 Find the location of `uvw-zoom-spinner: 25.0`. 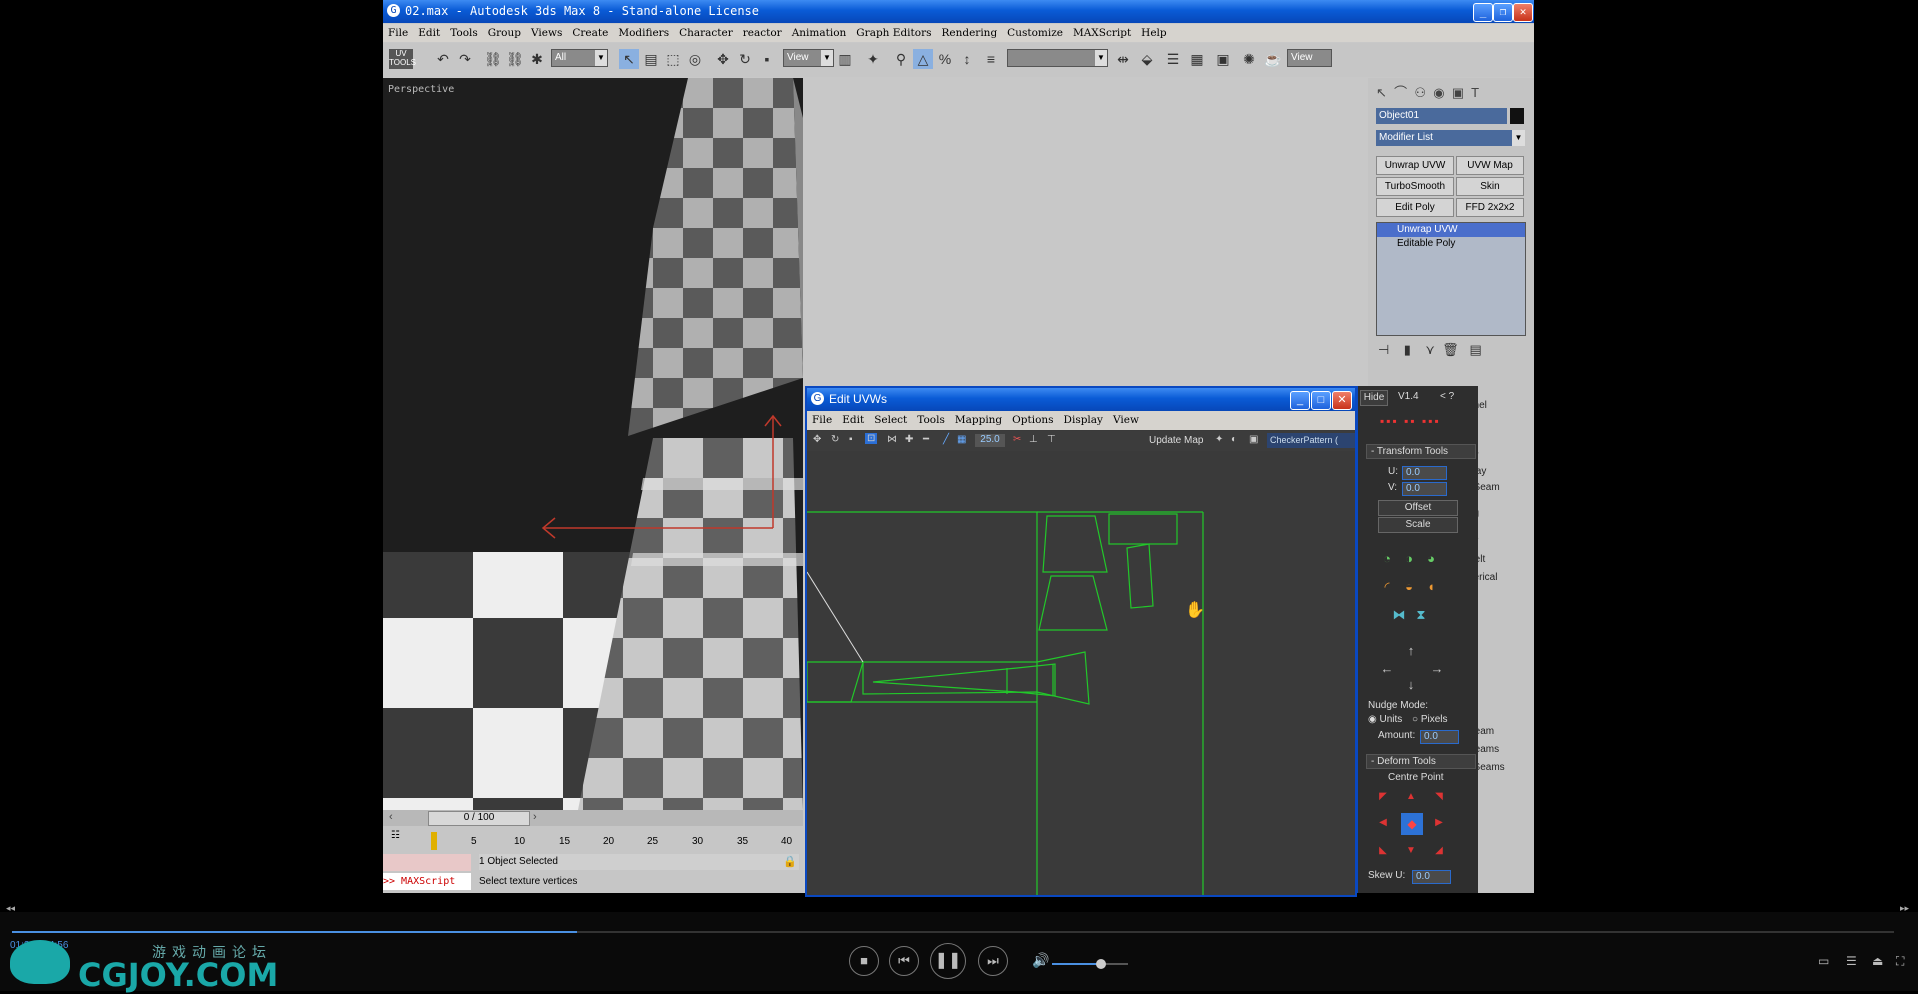

uvw-zoom-spinner: 25.0 is located at coordinates (990, 440).